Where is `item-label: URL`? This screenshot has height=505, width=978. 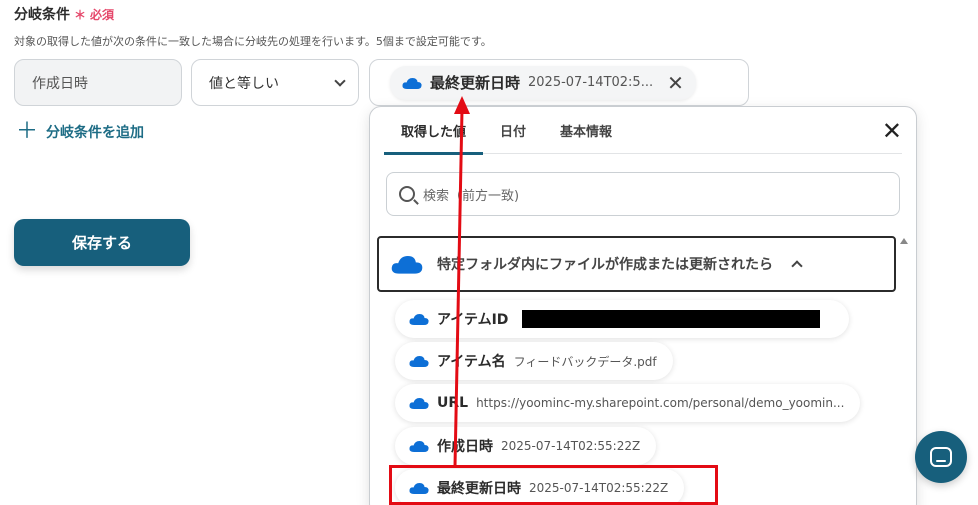 item-label: URL is located at coordinates (453, 403).